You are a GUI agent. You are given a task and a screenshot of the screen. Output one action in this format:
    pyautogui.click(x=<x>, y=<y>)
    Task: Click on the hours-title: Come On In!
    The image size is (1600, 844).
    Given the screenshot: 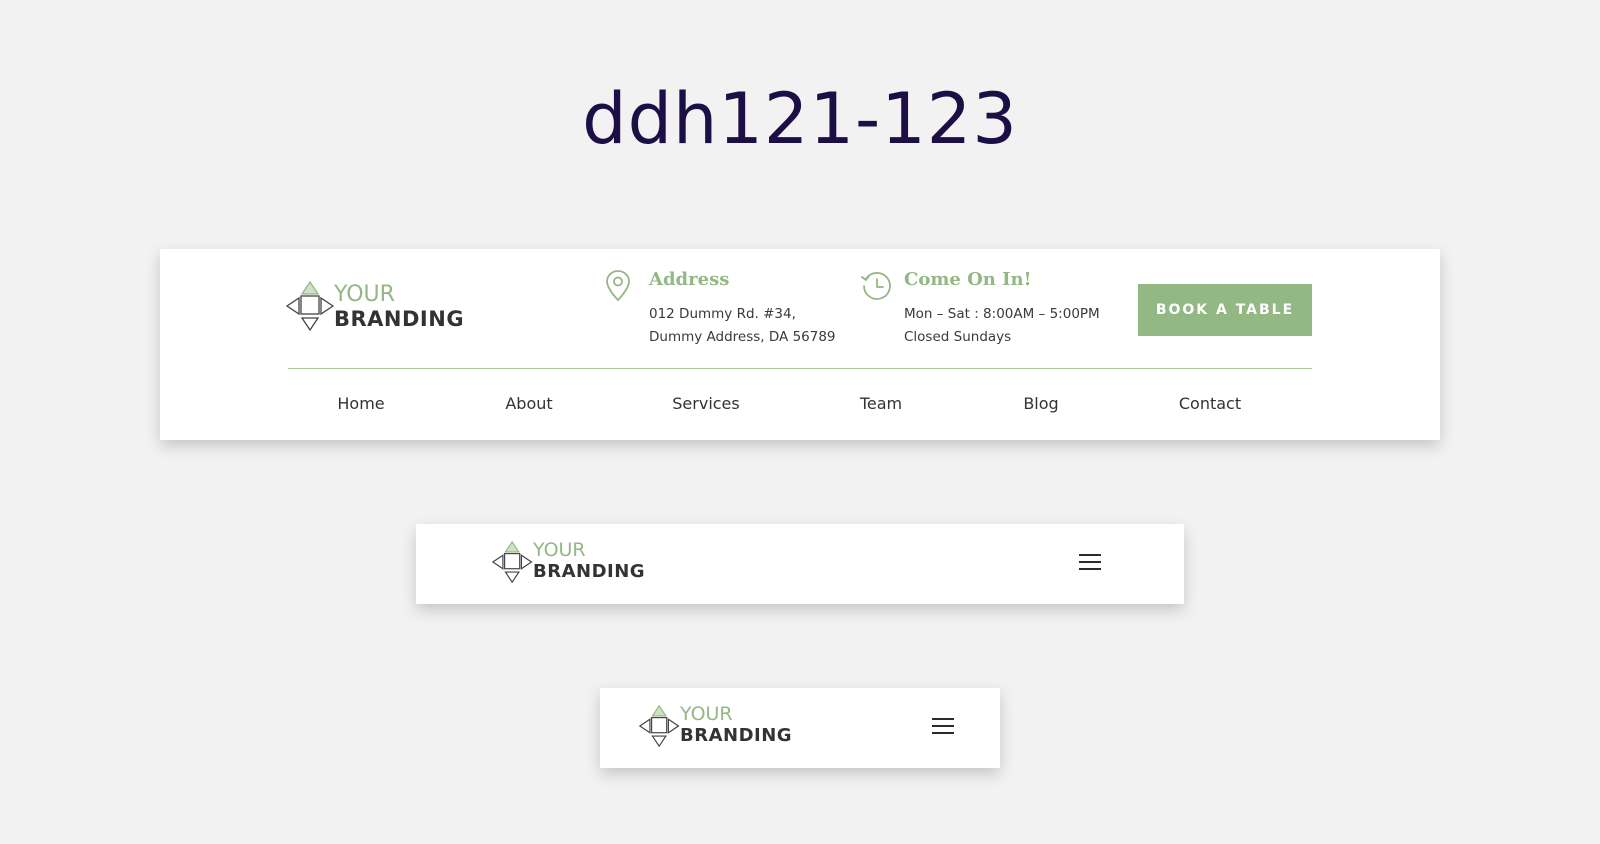 What is the action you would take?
    pyautogui.click(x=968, y=279)
    